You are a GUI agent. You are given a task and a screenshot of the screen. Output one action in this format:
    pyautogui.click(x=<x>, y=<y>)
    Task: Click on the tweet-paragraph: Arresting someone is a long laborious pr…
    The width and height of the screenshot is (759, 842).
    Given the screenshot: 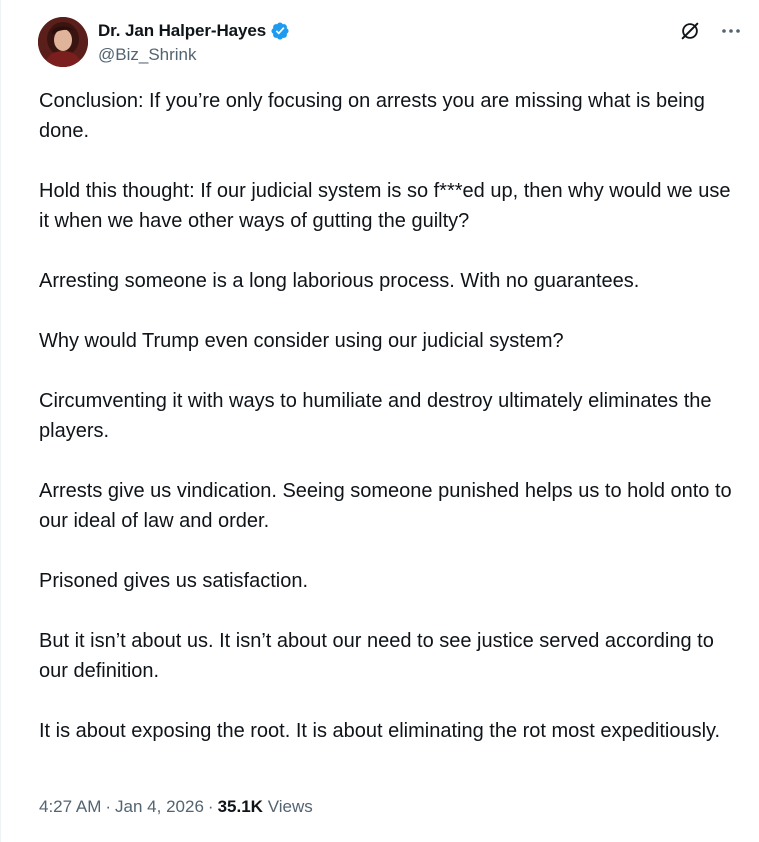 What is the action you would take?
    pyautogui.click(x=339, y=281)
    